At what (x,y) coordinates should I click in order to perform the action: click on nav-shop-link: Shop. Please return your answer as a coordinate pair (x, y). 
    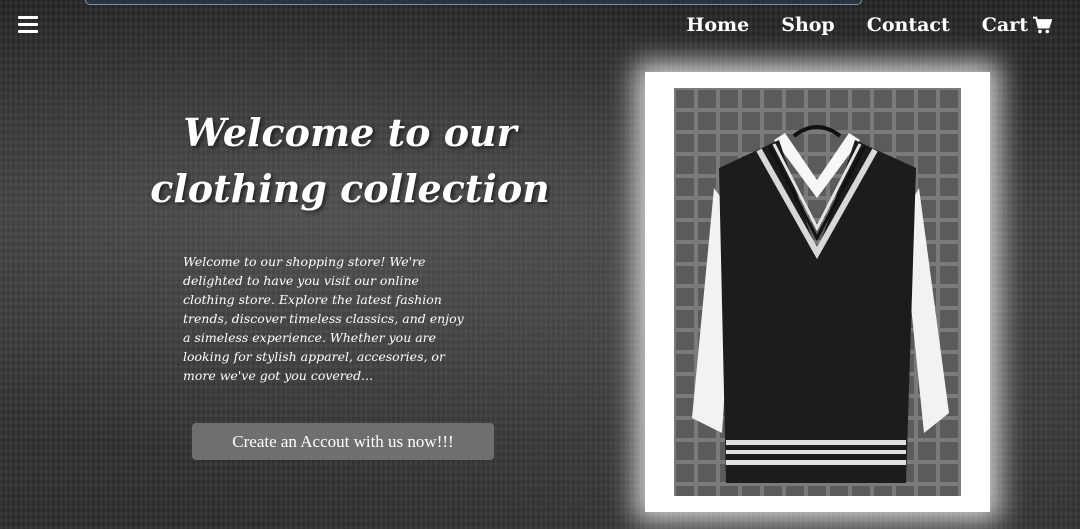
    Looking at the image, I should click on (808, 25).